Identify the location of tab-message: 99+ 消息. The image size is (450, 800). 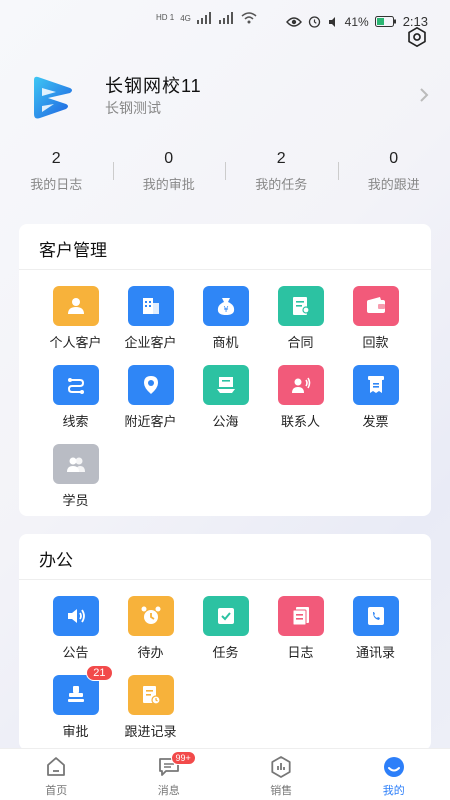
(169, 774).